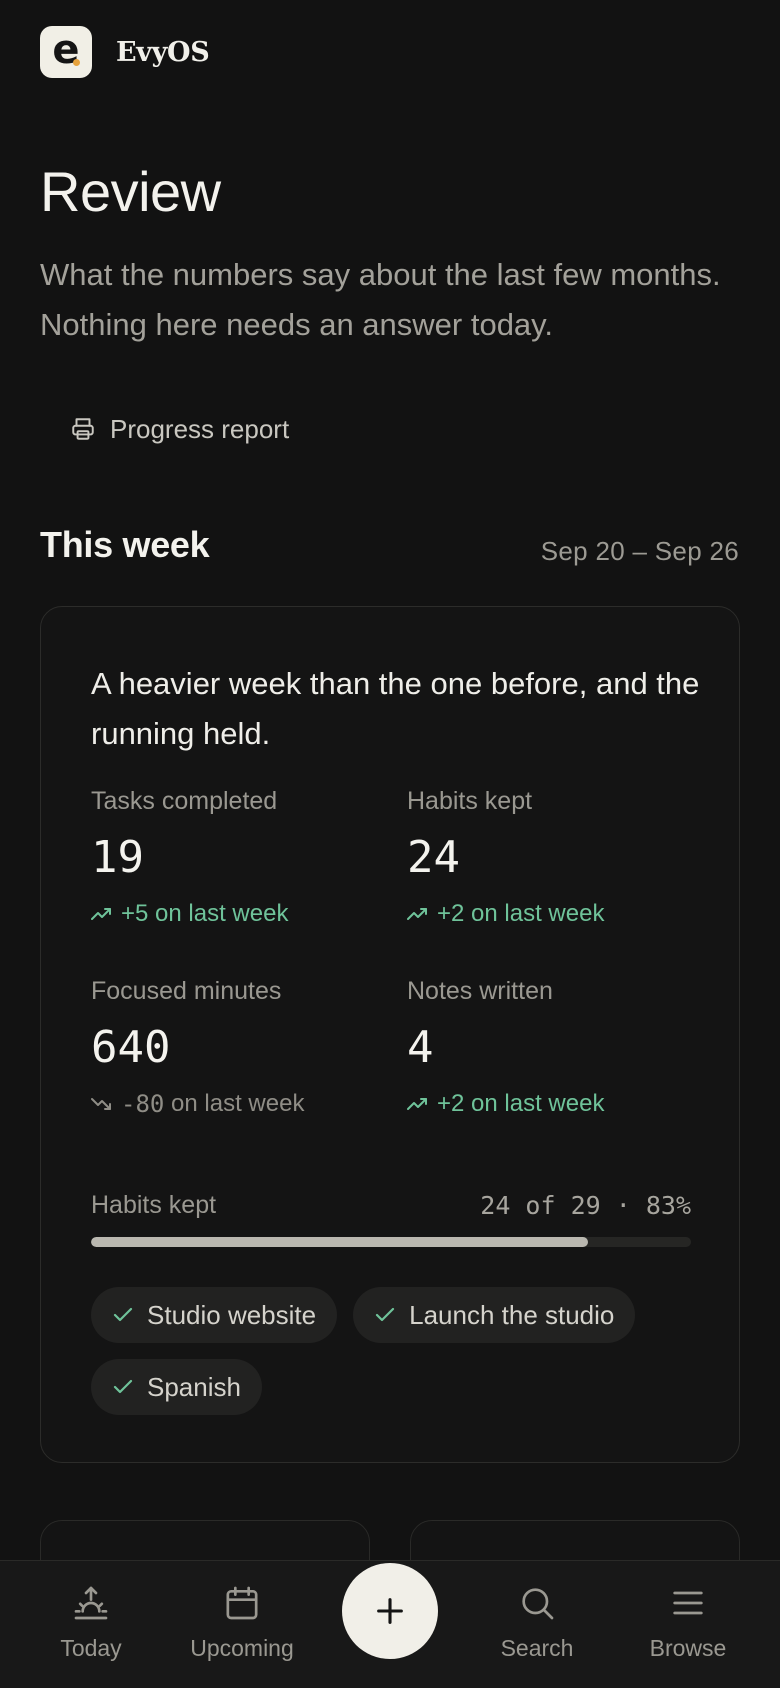 This screenshot has height=1688, width=780. What do you see at coordinates (143, 1104) in the screenshot?
I see `delta-value: -80` at bounding box center [143, 1104].